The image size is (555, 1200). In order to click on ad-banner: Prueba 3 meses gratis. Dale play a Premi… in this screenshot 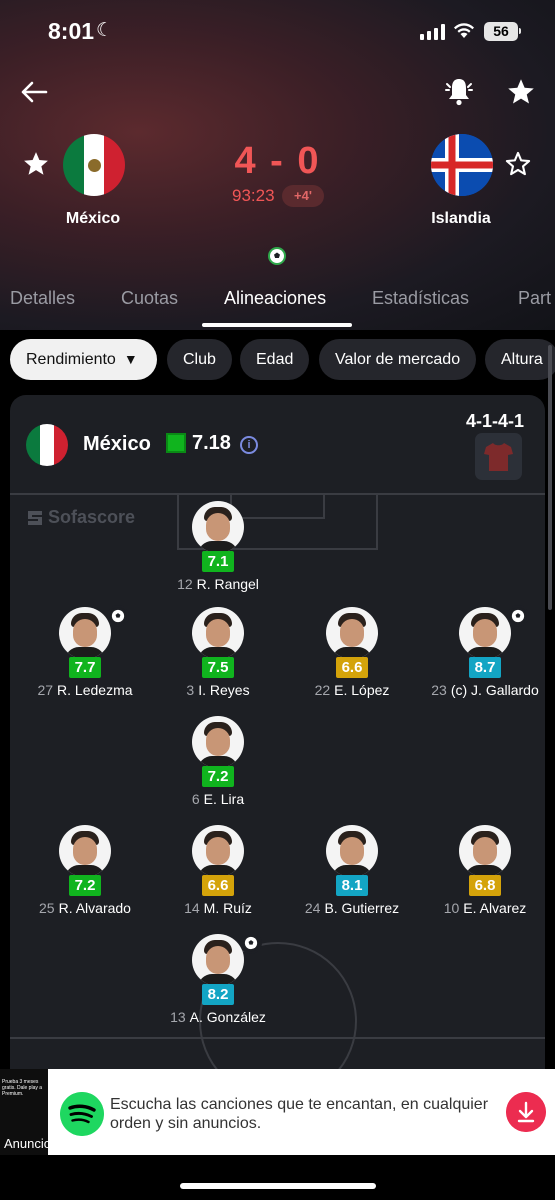, I will do `click(277, 1112)`.